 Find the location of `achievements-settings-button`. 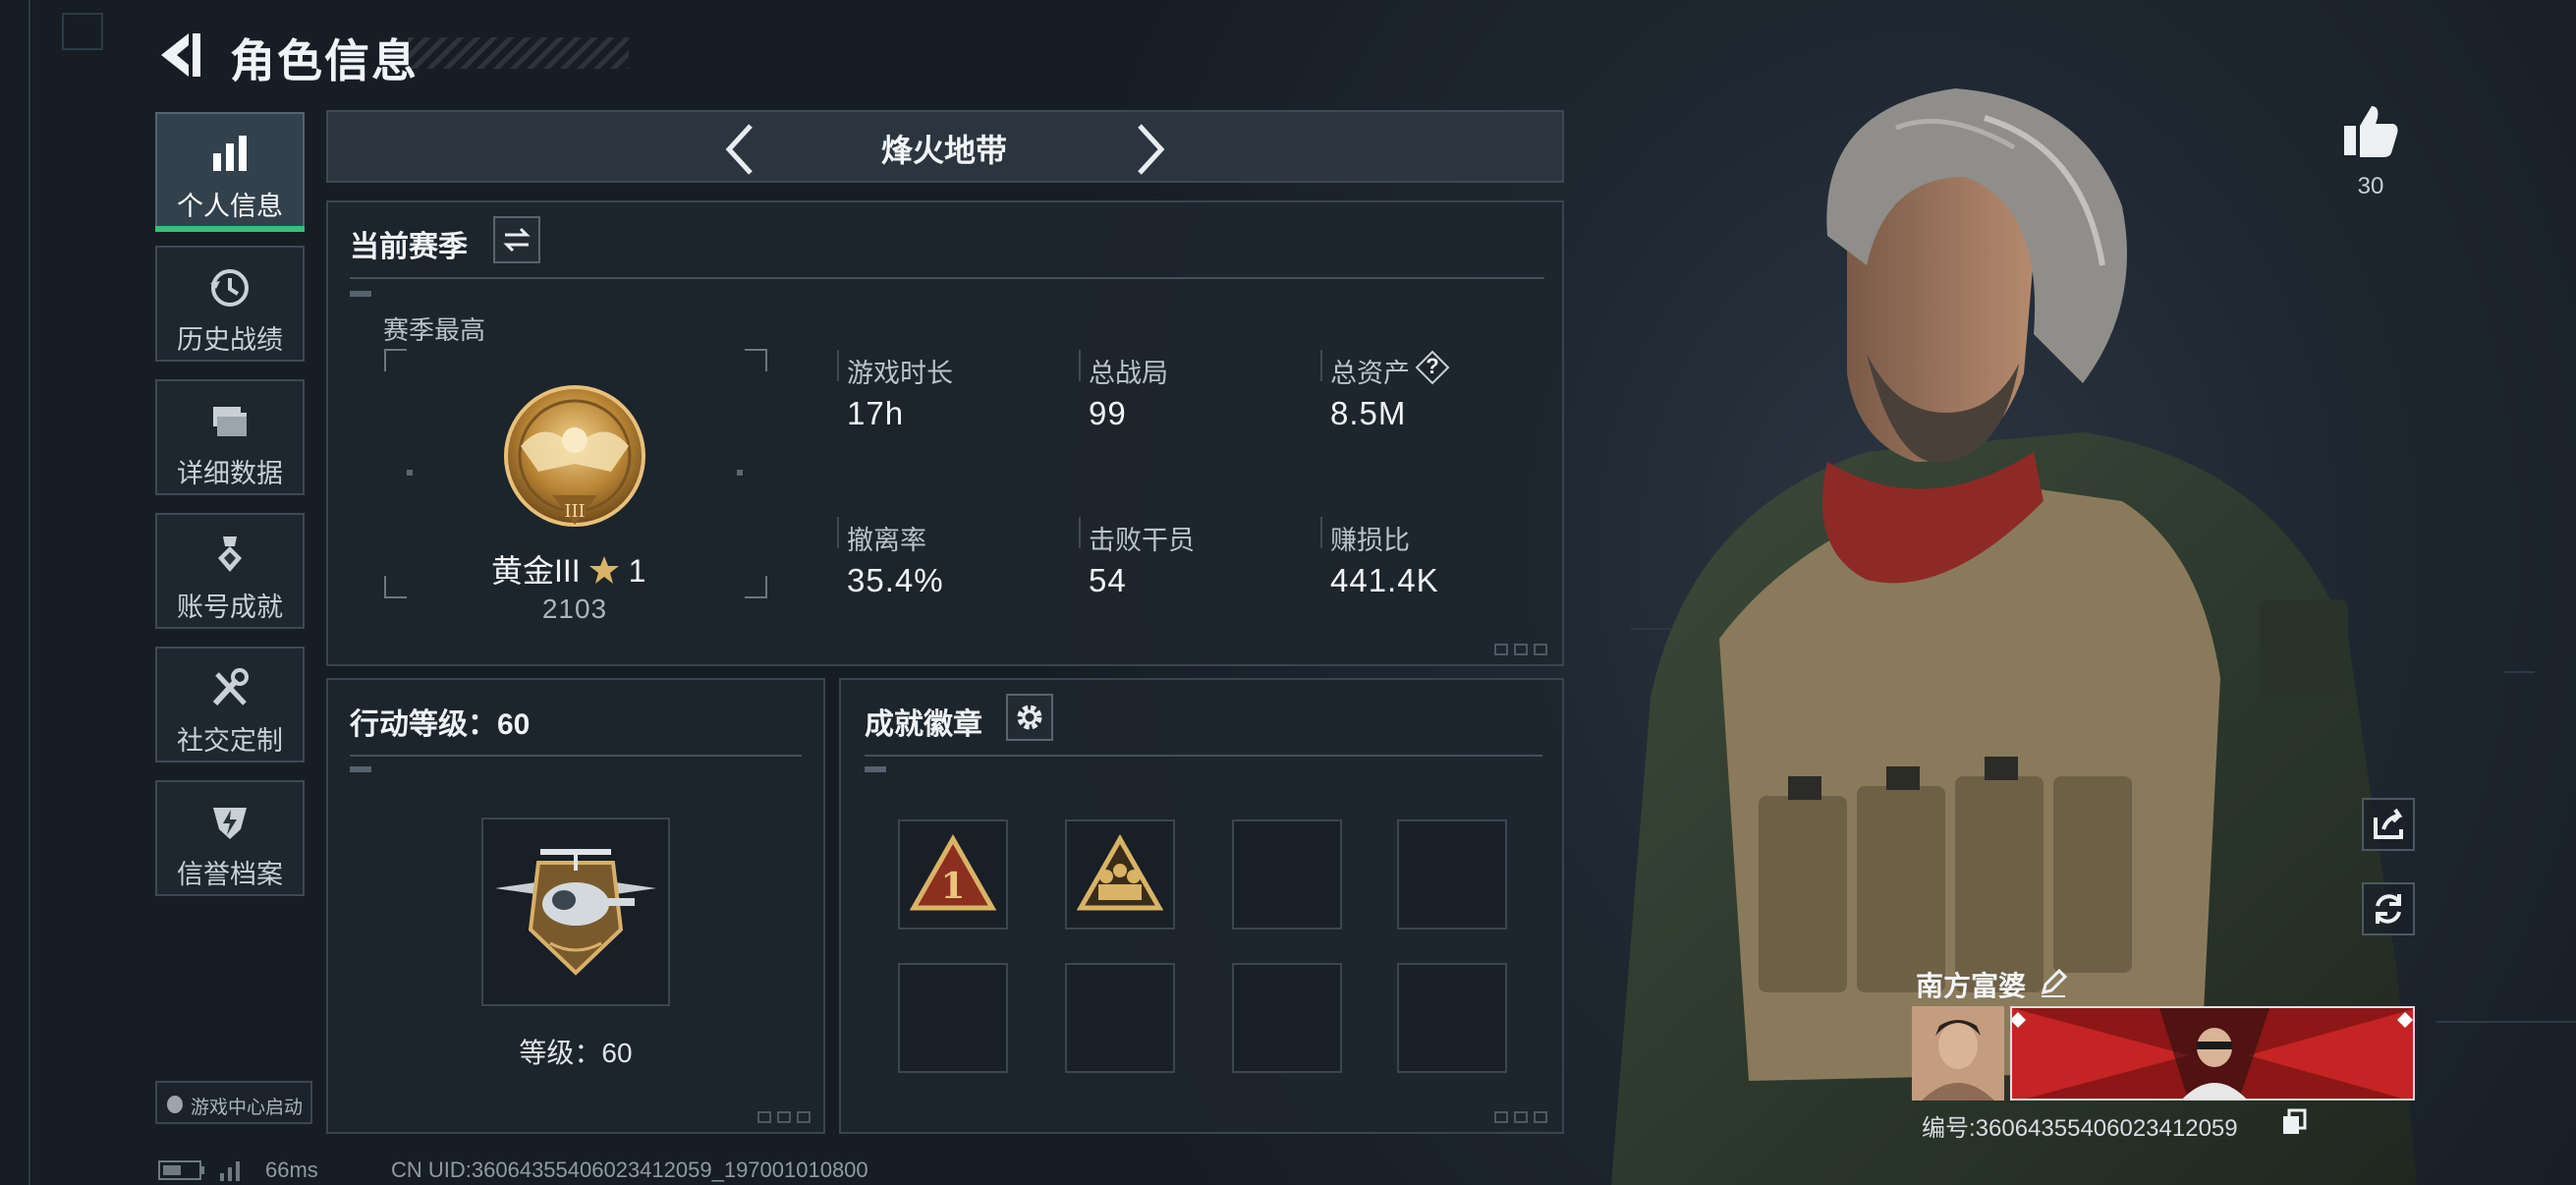

achievements-settings-button is located at coordinates (1029, 718).